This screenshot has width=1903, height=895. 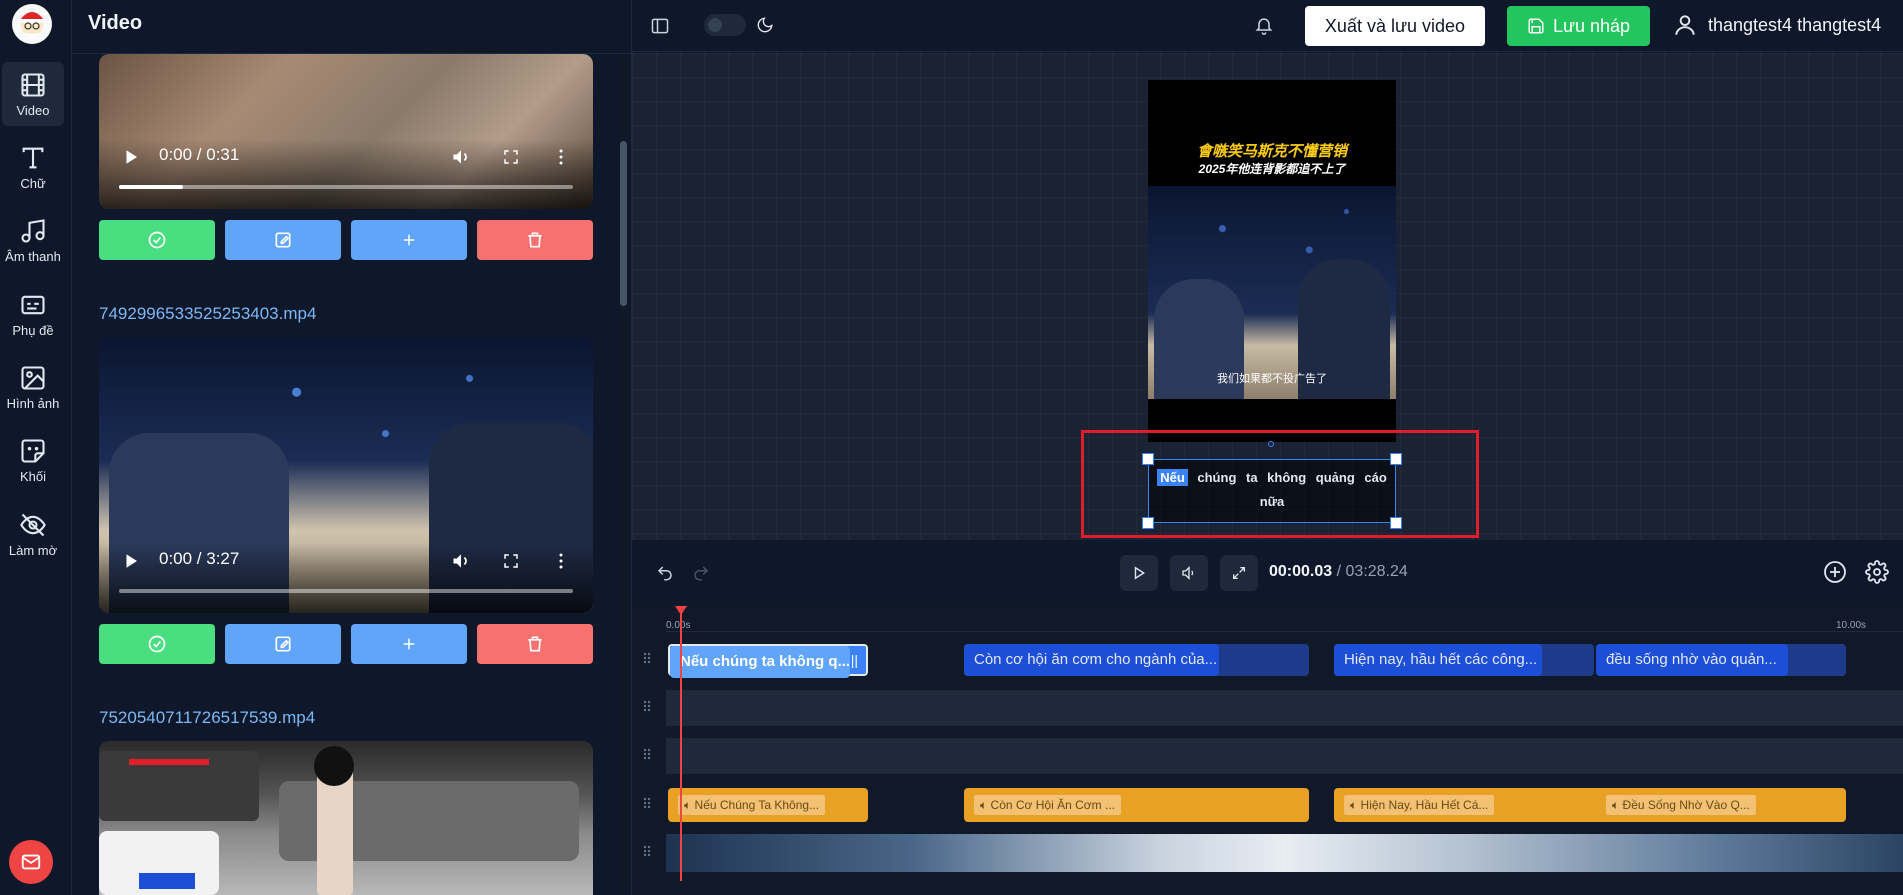 What do you see at coordinates (1148, 459) in the screenshot?
I see `resize-handle-tl` at bounding box center [1148, 459].